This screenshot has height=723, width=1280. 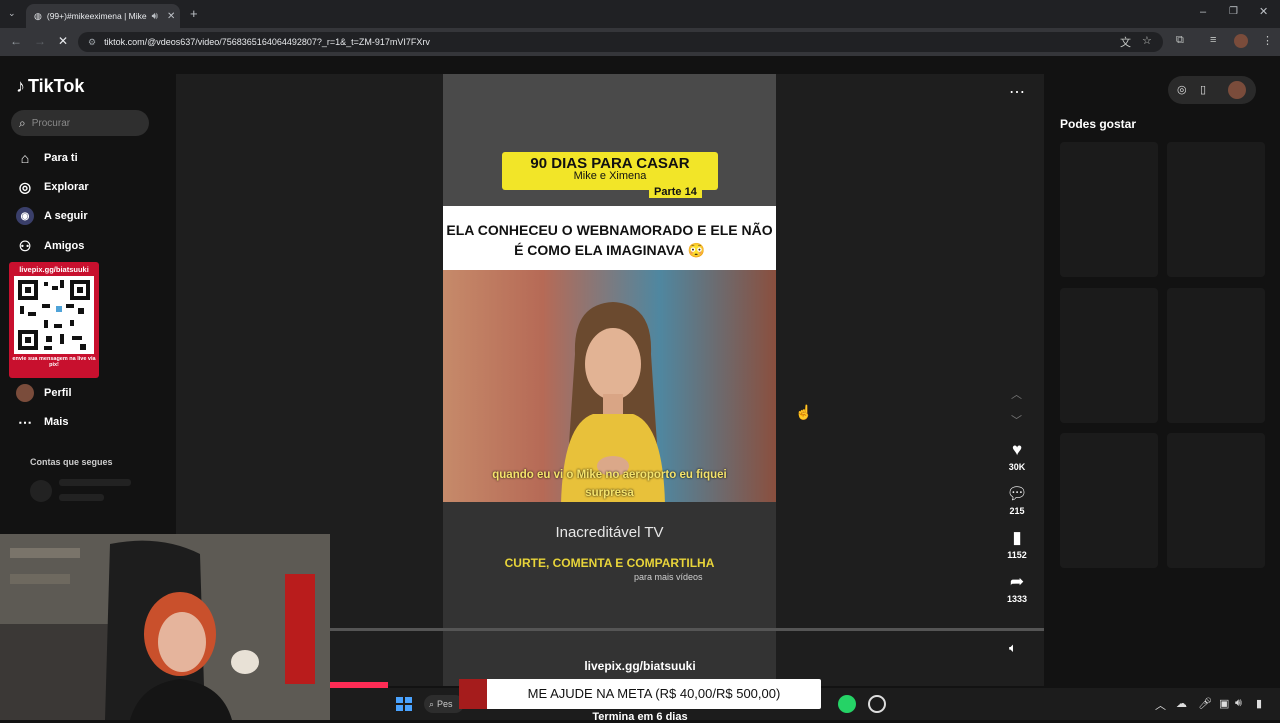 What do you see at coordinates (1017, 599) in the screenshot?
I see `share-count: 1333` at bounding box center [1017, 599].